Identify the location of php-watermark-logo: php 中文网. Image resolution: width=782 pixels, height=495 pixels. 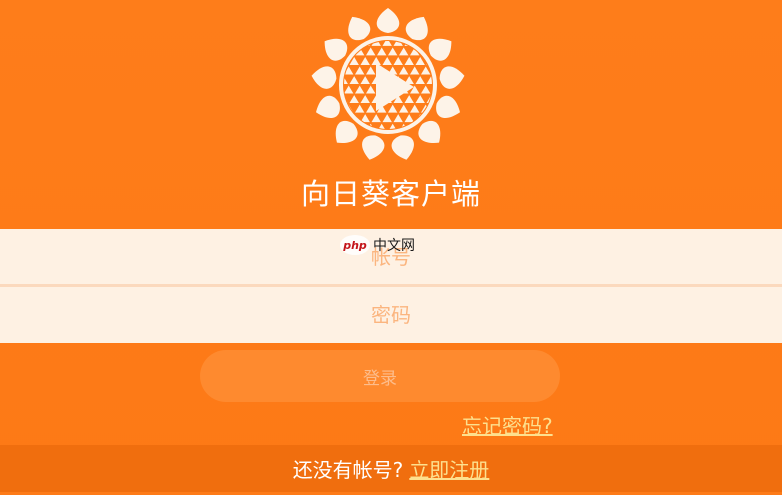
(377, 245).